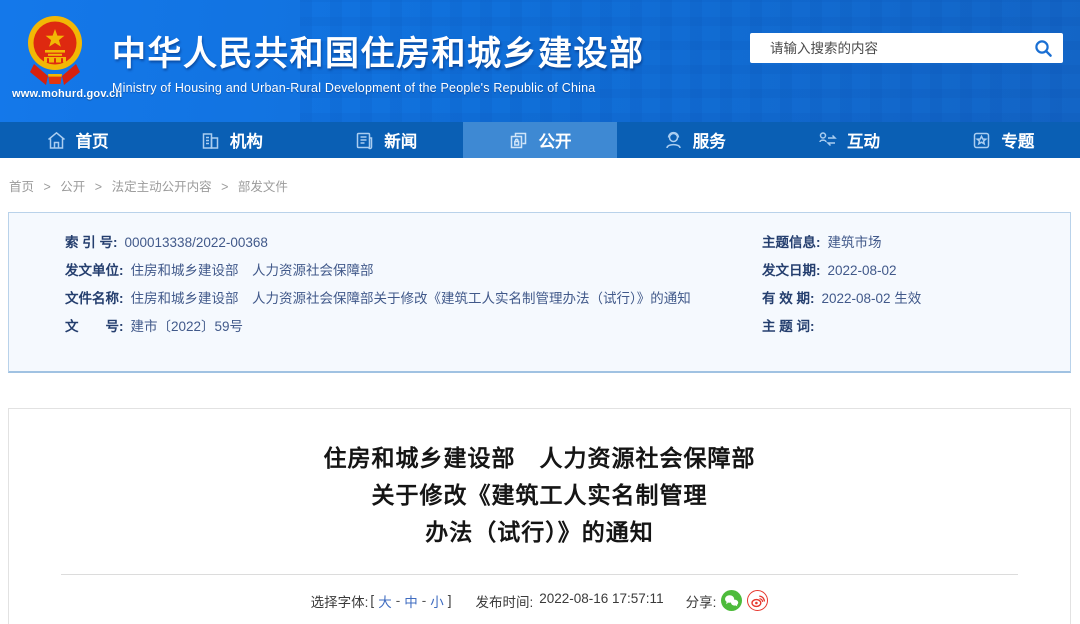 Image resolution: width=1080 pixels, height=624 pixels. Describe the element at coordinates (187, 326) in the screenshot. I see `meta-value: 建市〔2022〕59号` at that location.